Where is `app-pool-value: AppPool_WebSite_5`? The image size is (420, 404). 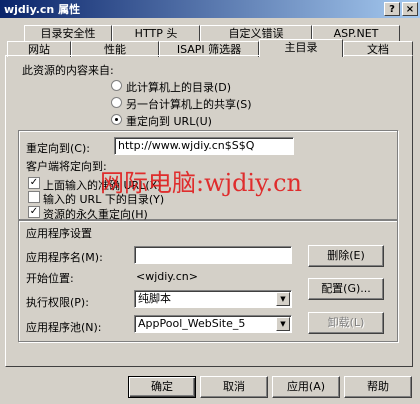
app-pool-value: AppPool_WebSite_5 is located at coordinates (192, 323).